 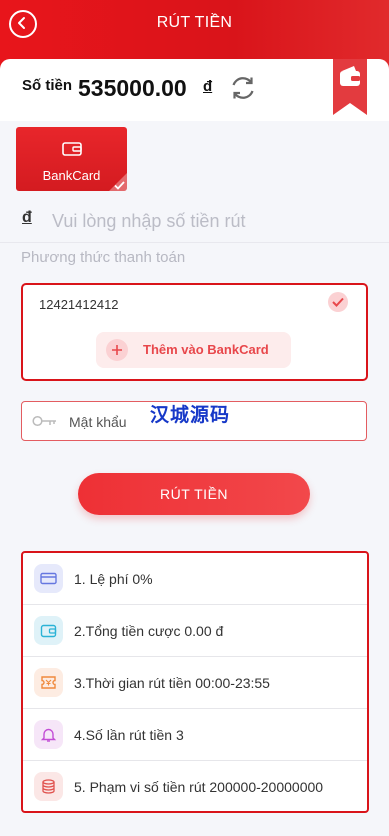 What do you see at coordinates (48, 682) in the screenshot?
I see `ticket-icon` at bounding box center [48, 682].